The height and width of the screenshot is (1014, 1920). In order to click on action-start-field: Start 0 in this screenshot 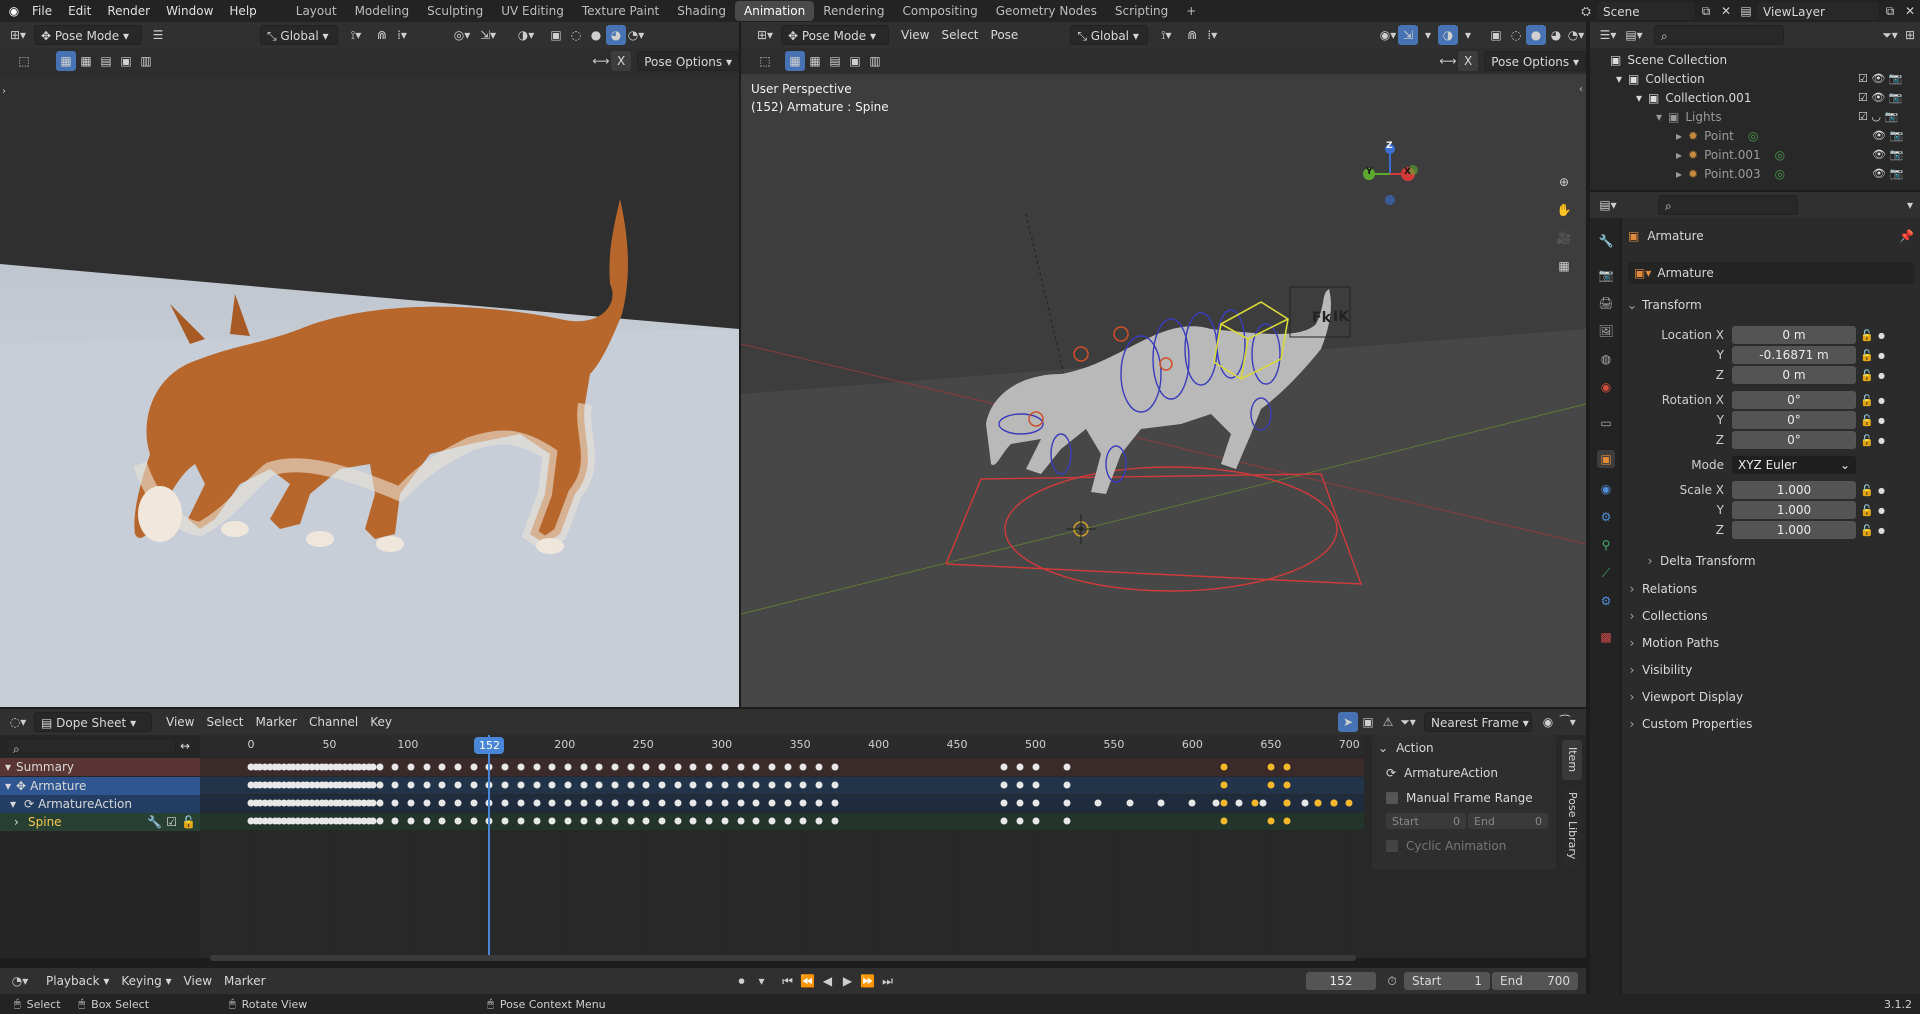, I will do `click(1426, 821)`.